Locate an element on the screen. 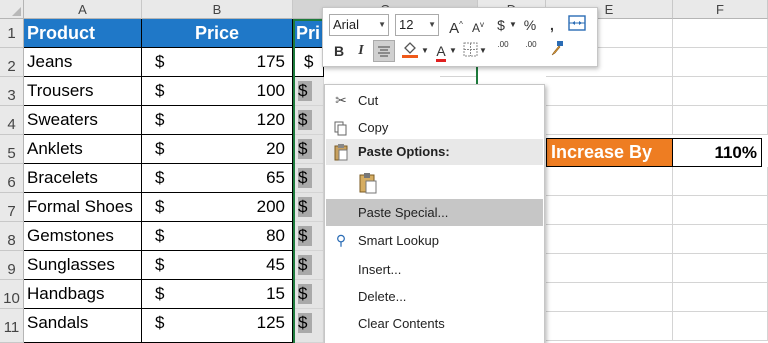  menu-item-clear-contents: Clear Contents is located at coordinates (434, 323).